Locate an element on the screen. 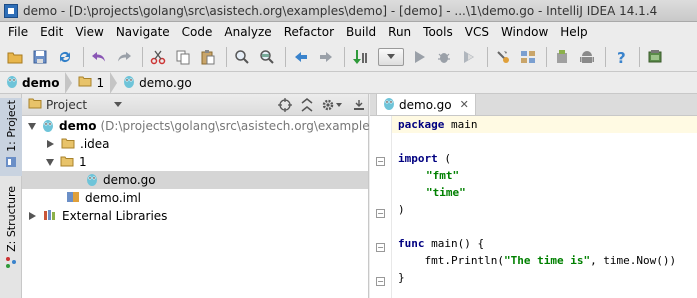 The height and width of the screenshot is (298, 697). breadcrumb-separator is located at coordinates (114, 82).